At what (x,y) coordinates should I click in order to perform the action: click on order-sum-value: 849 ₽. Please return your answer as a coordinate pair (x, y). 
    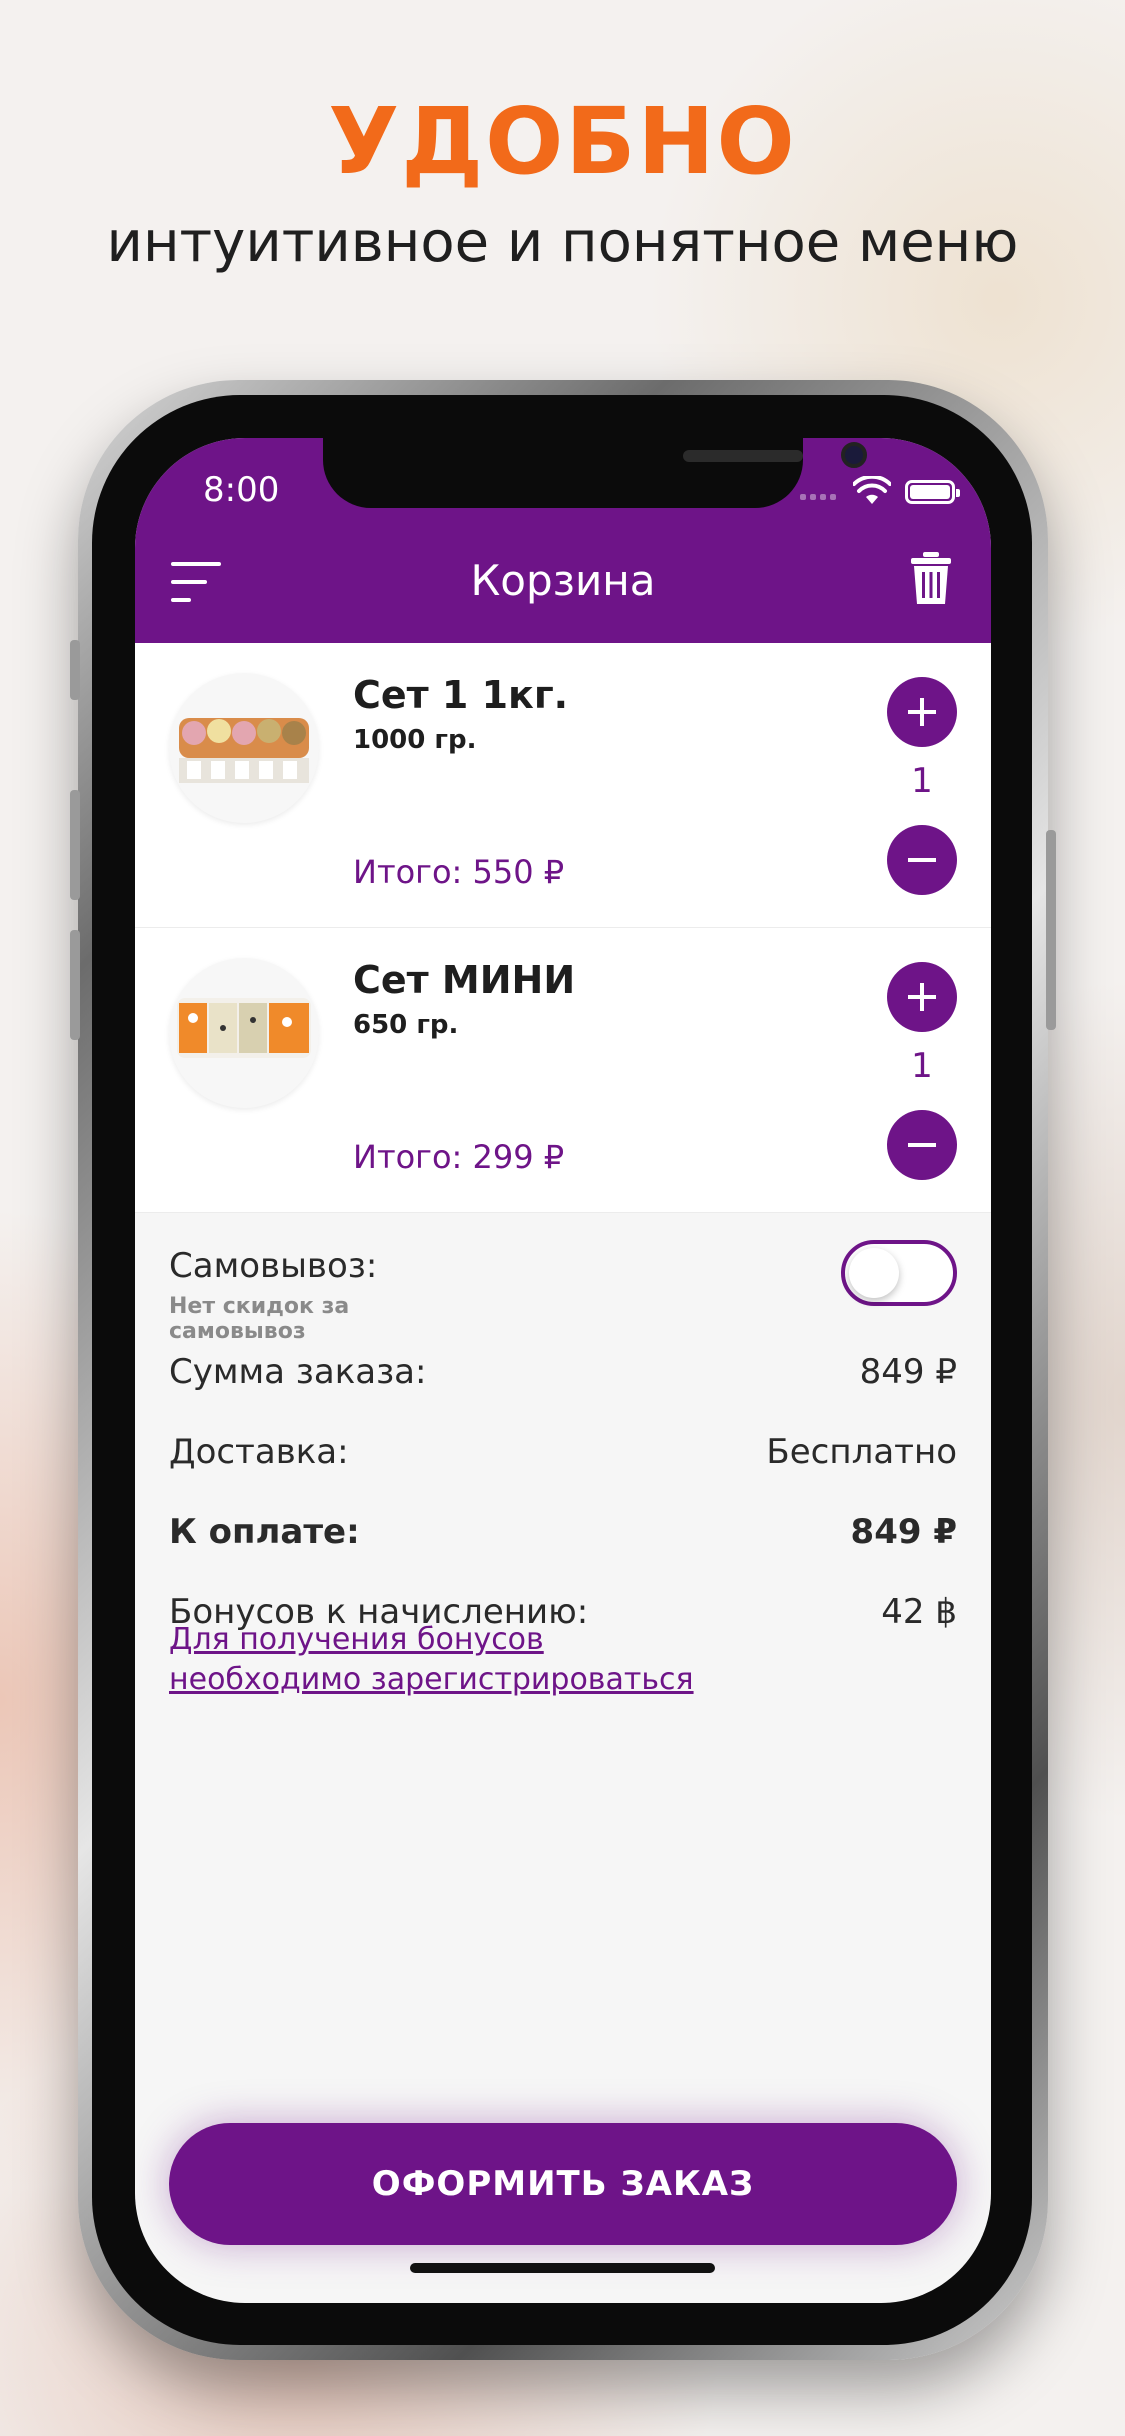
    Looking at the image, I should click on (908, 1372).